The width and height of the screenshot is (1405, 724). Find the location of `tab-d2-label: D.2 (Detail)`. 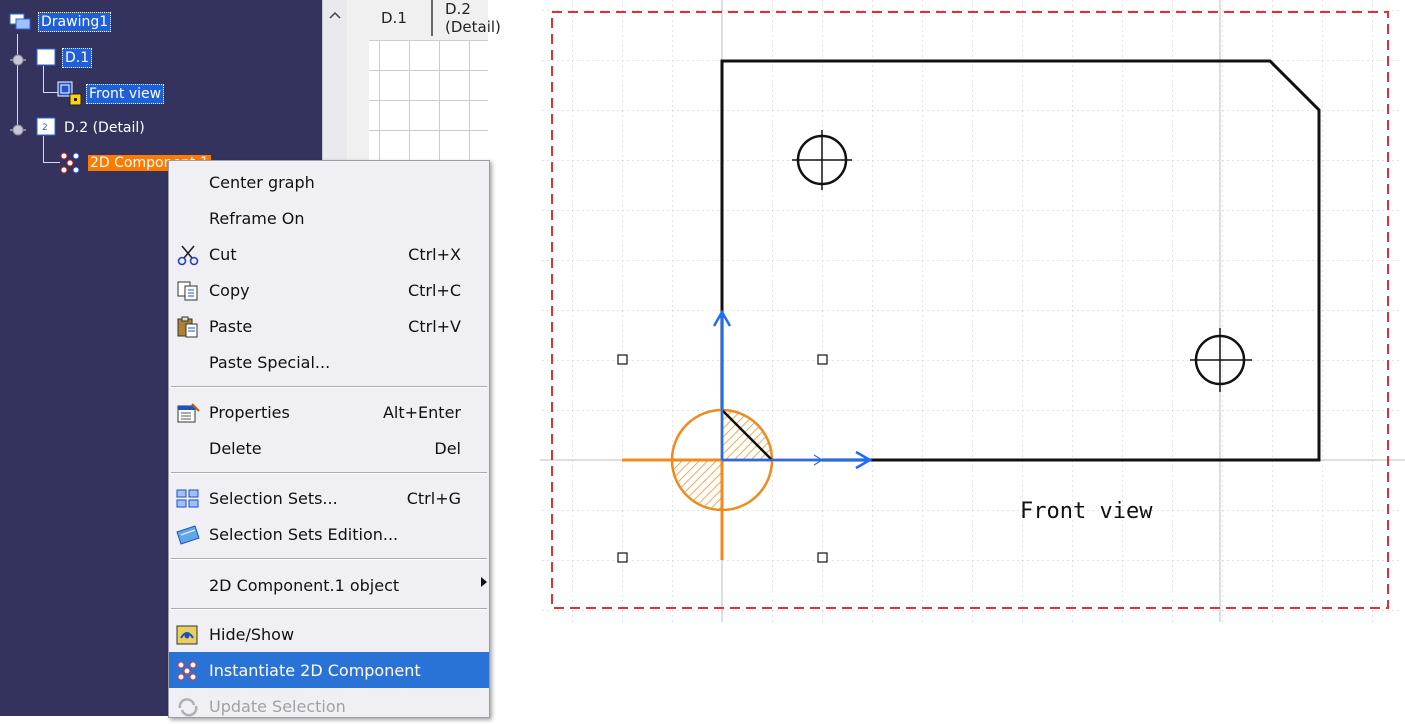

tab-d2-label: D.2 (Detail) is located at coordinates (473, 18).